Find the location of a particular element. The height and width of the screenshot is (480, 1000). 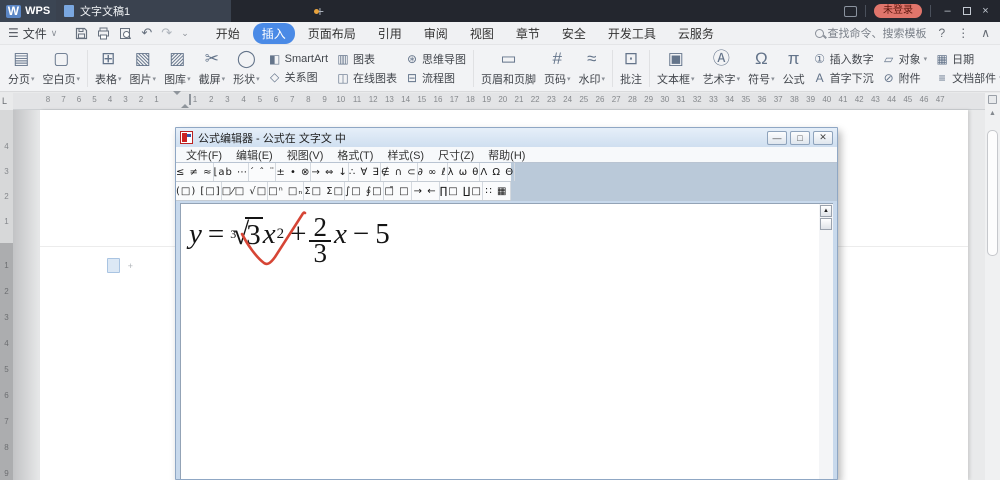

dialog-maximize-button: □ is located at coordinates (800, 137).